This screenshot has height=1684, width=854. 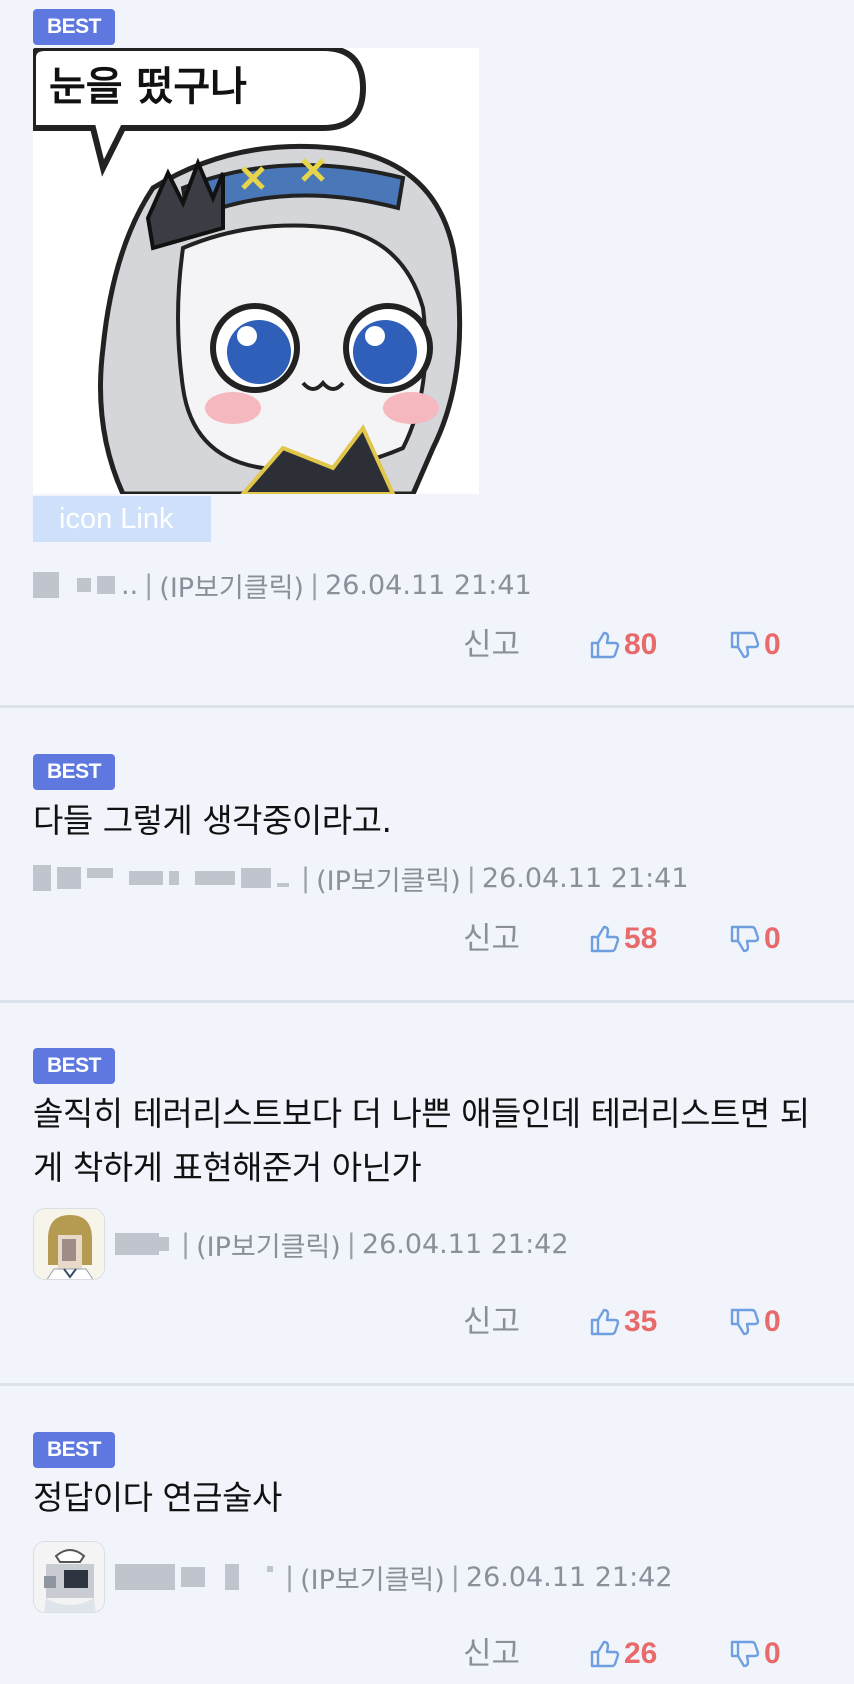 I want to click on comment-actions: 신고 35 0, so click(x=427, y=1322).